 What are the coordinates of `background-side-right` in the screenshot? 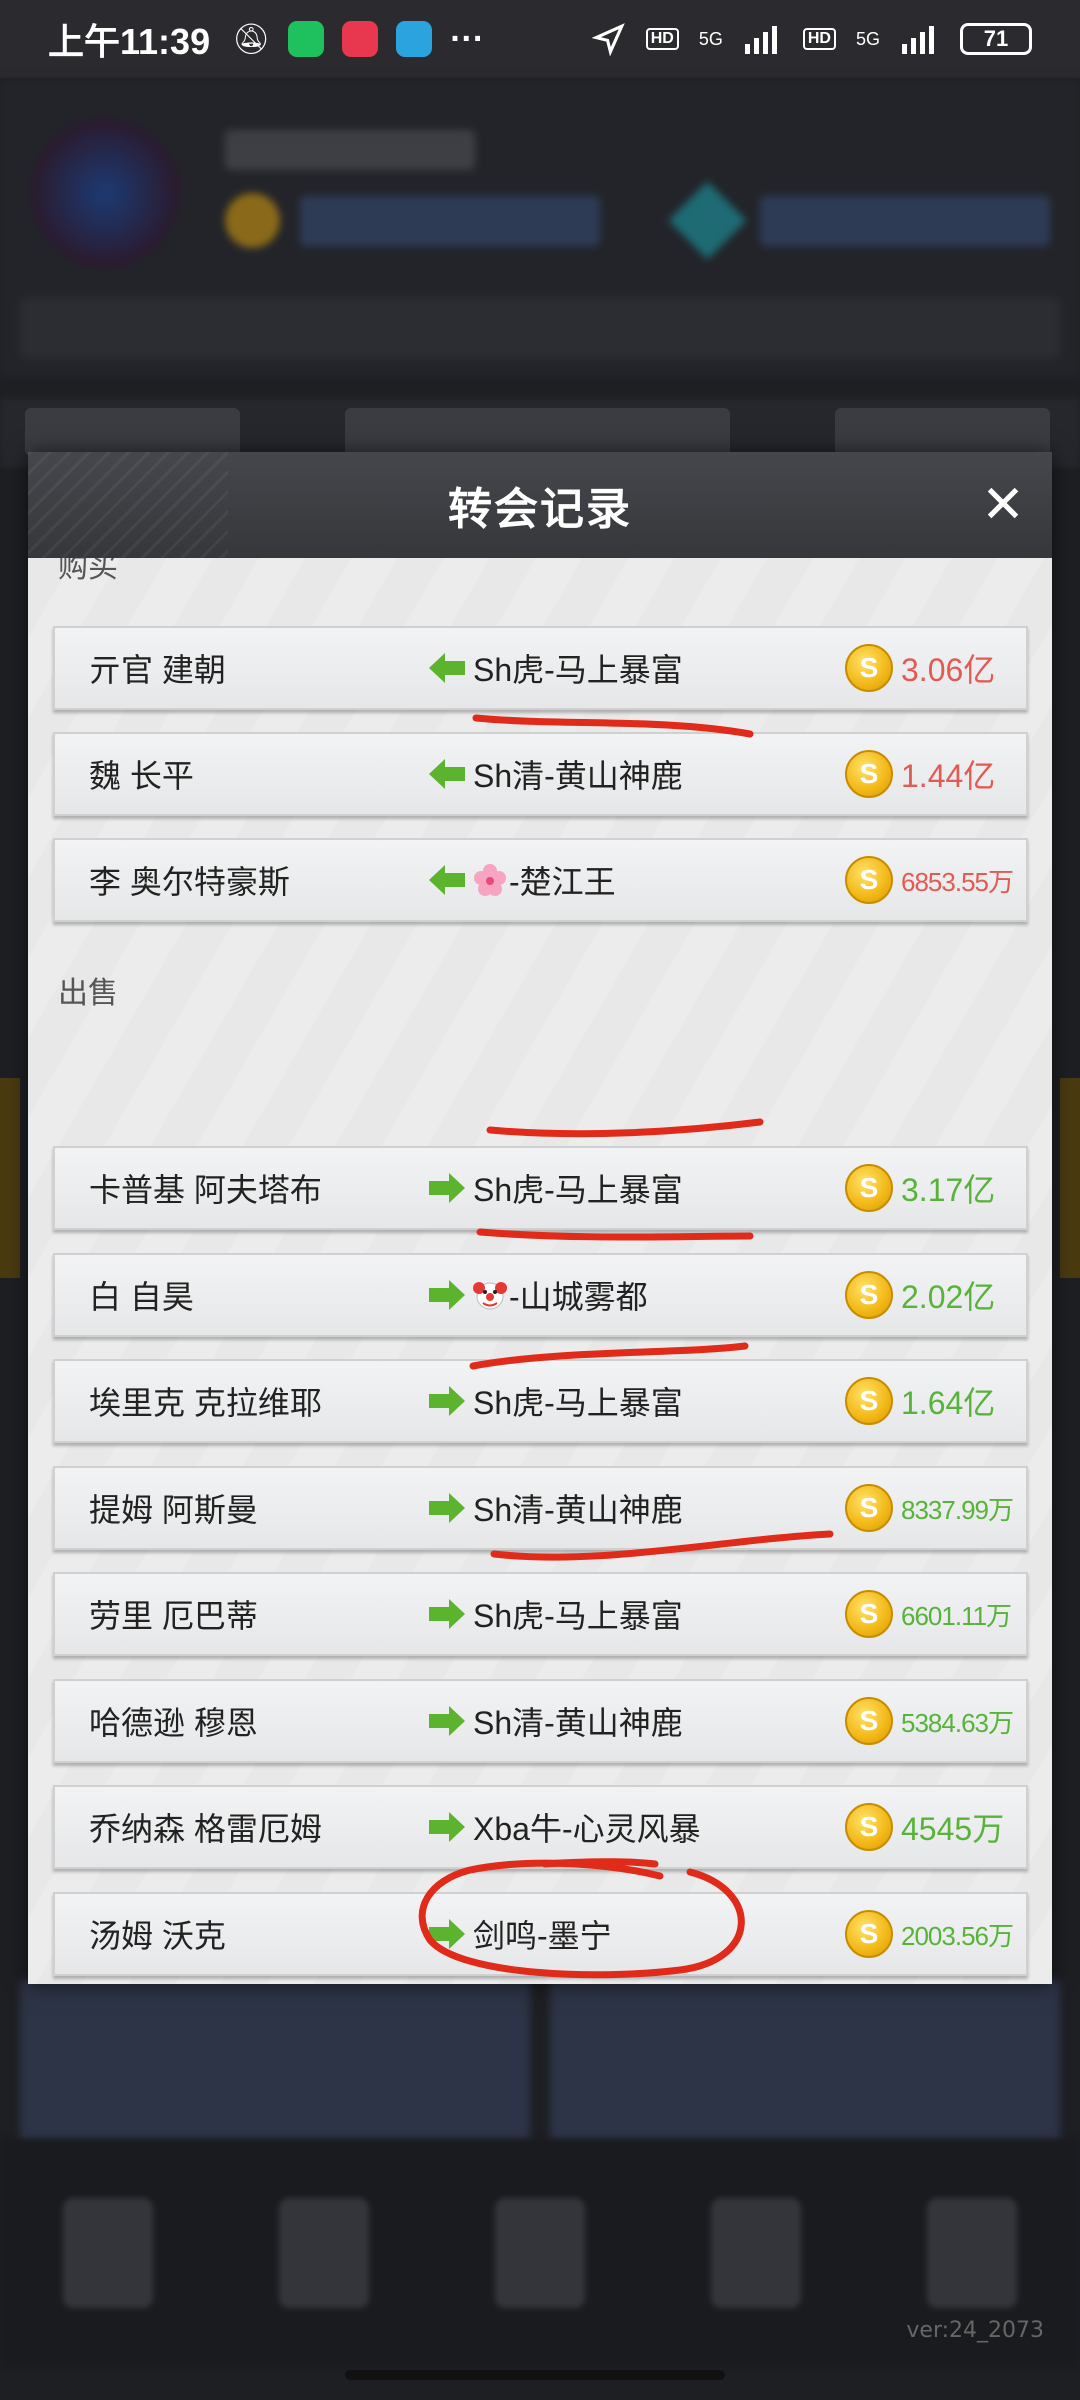 It's located at (1070, 1178).